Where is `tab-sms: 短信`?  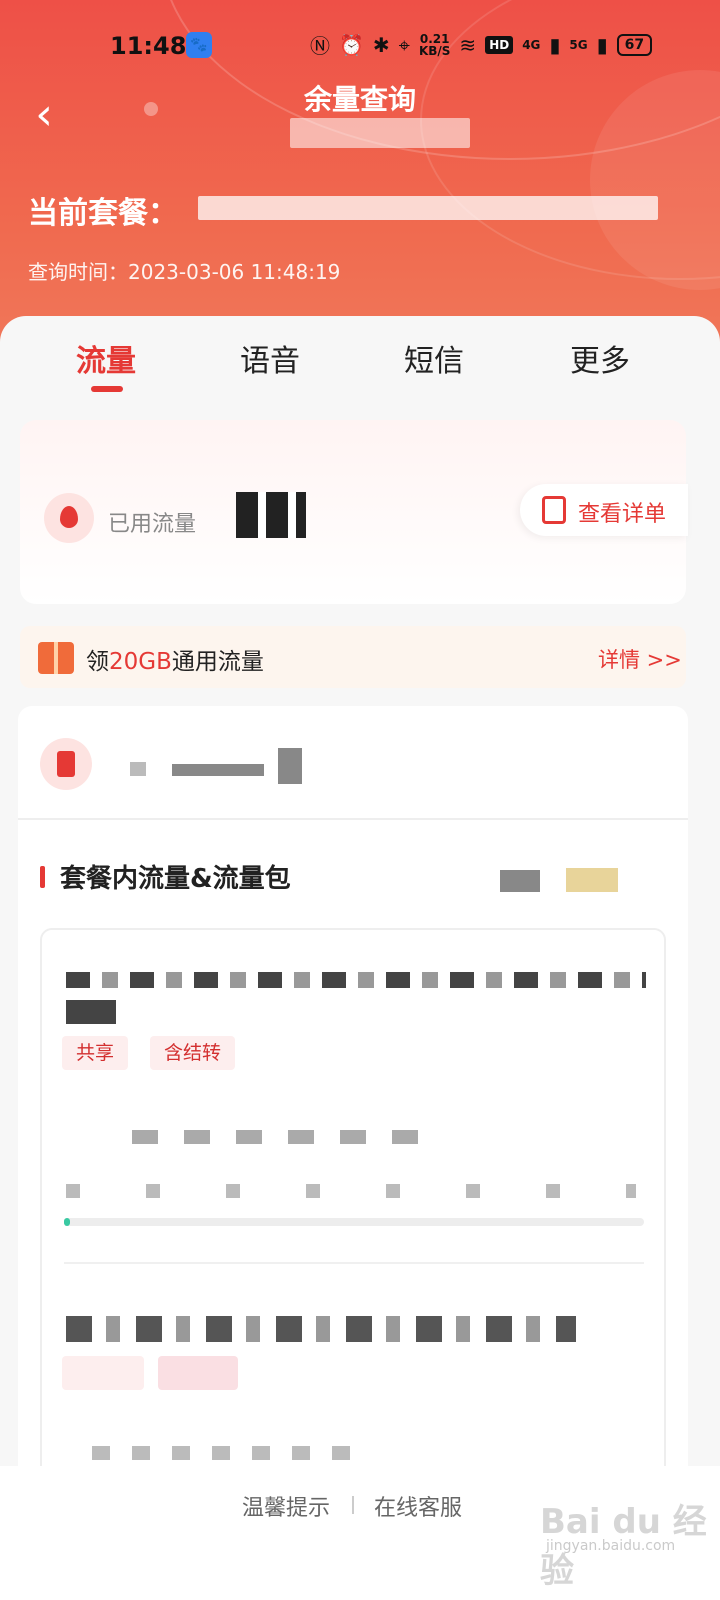
tab-sms: 短信 is located at coordinates (434, 358).